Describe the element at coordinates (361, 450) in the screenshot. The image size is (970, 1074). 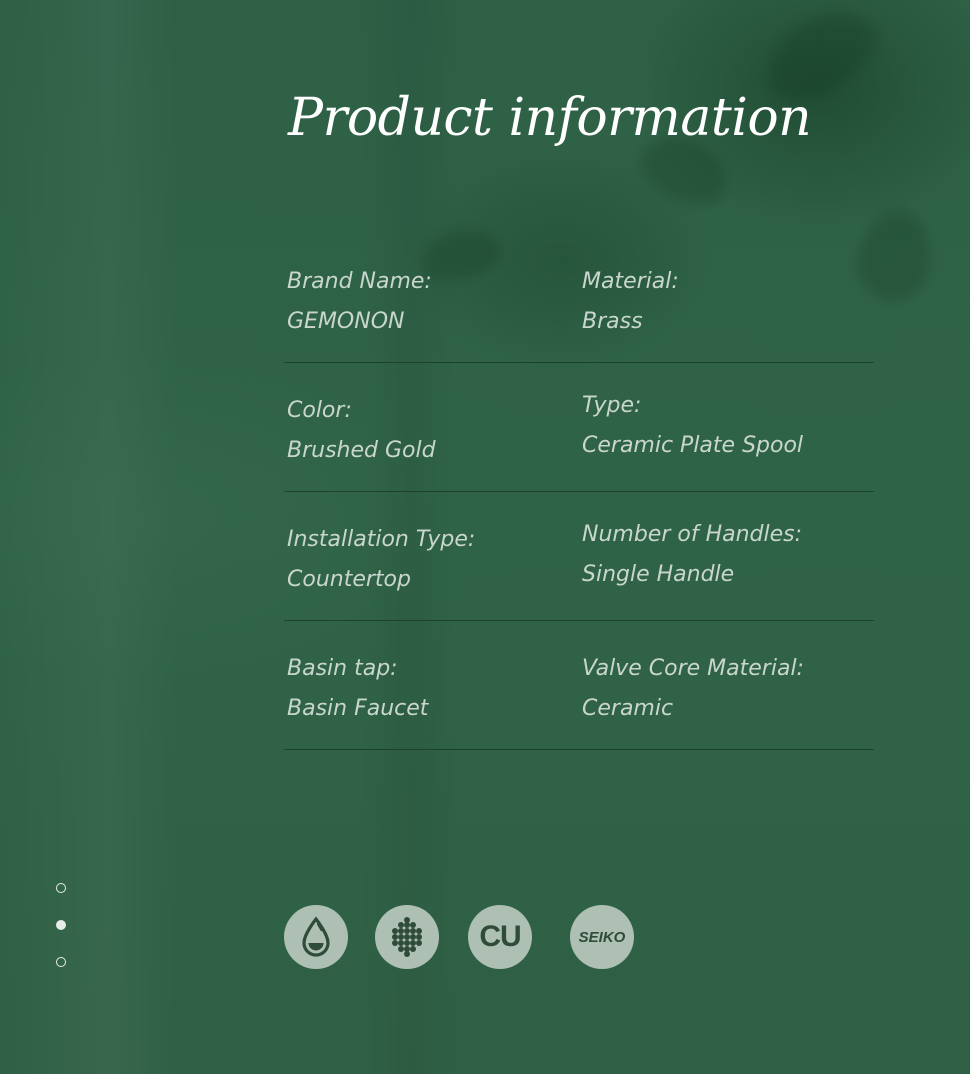
I see `spec-value: Brushed Gold` at that location.